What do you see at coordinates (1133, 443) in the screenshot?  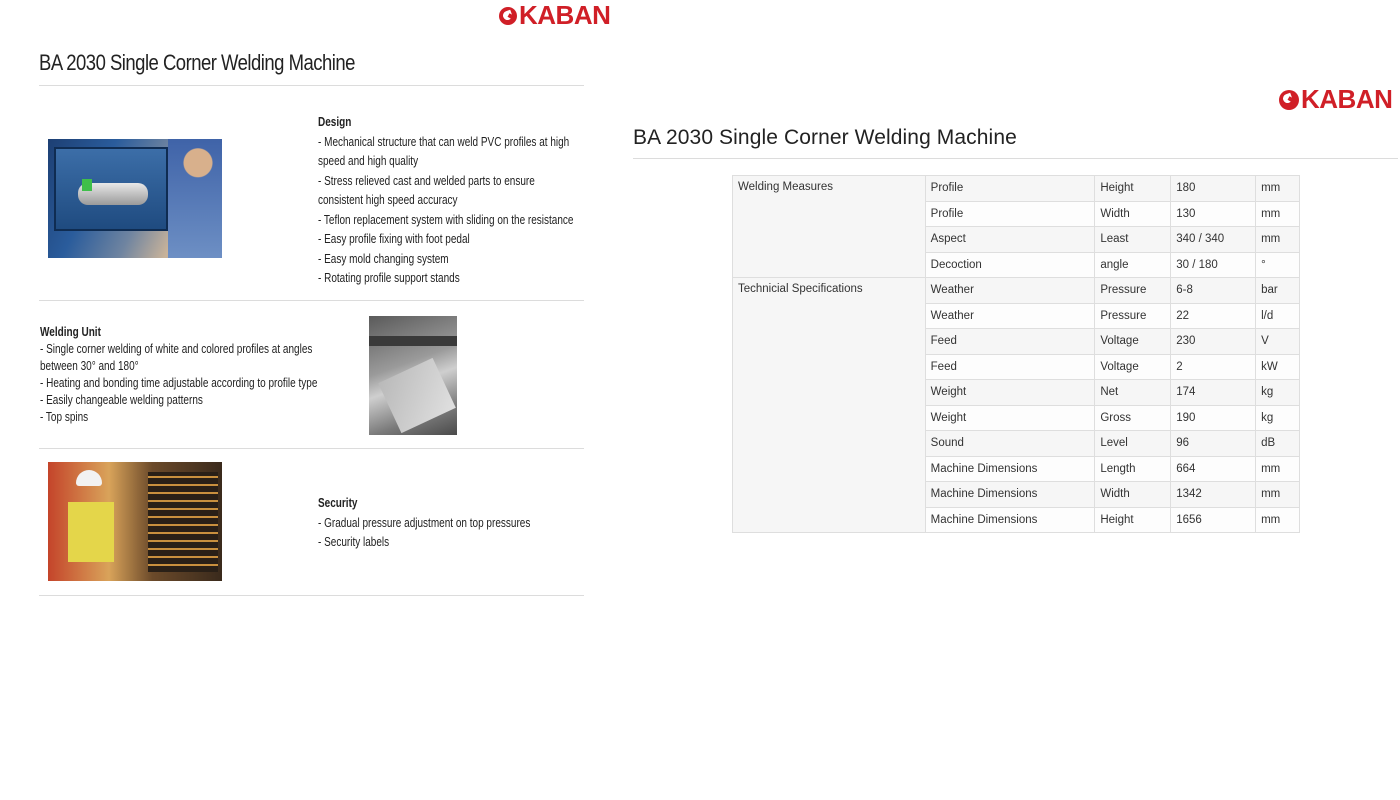 I see `table-cell: Level` at bounding box center [1133, 443].